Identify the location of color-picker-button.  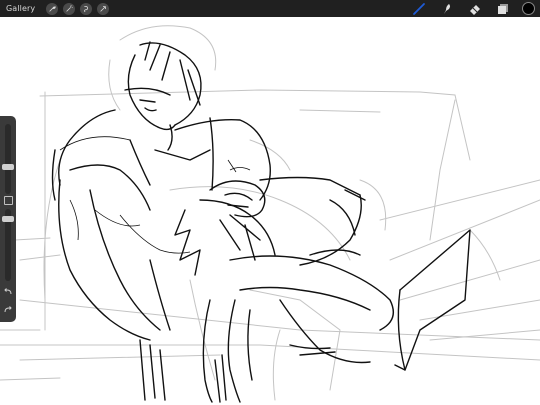
(528, 8).